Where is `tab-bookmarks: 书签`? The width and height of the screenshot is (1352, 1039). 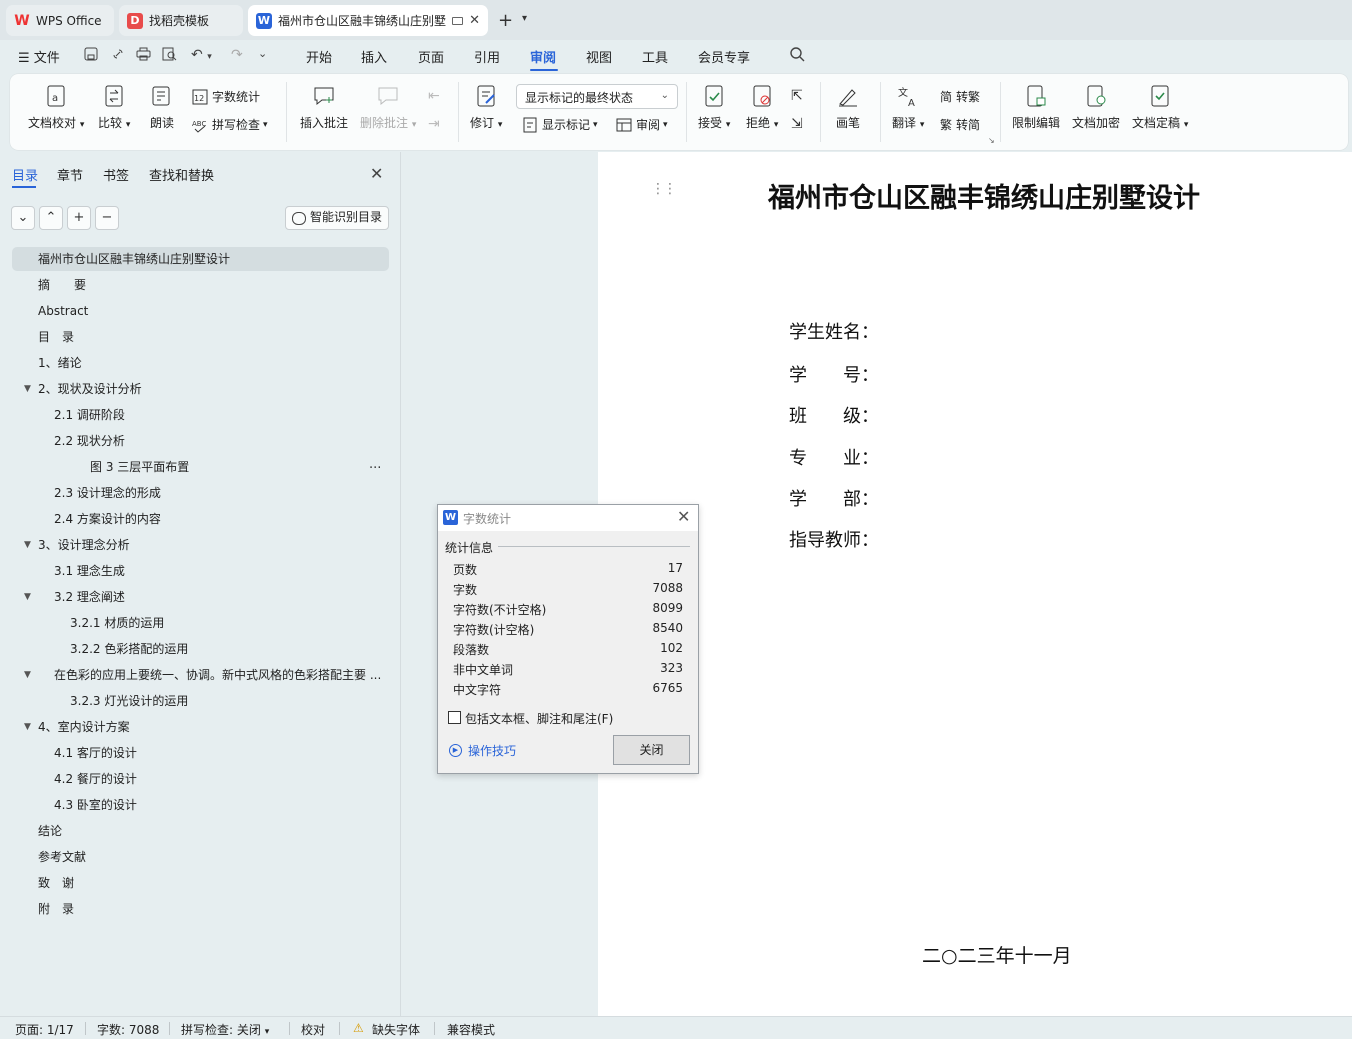
tab-bookmarks: 书签 is located at coordinates (116, 174).